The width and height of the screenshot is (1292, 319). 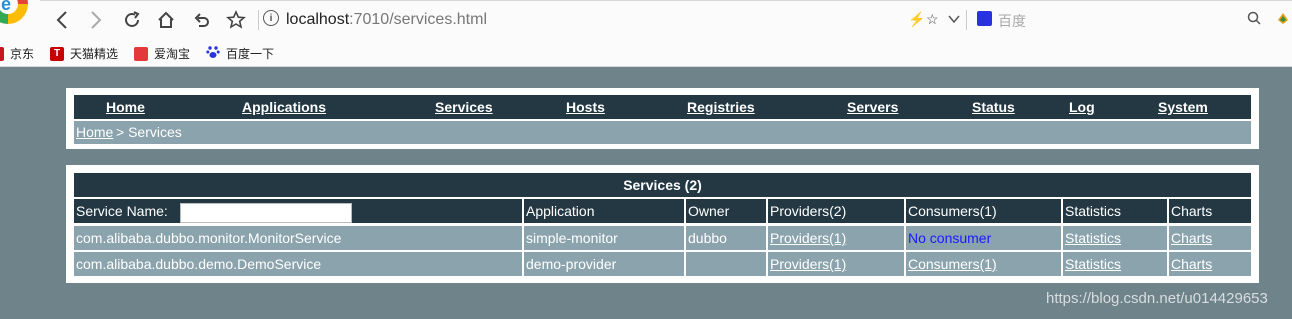 I want to click on bookmark-label: 爱淘宝, so click(x=172, y=54).